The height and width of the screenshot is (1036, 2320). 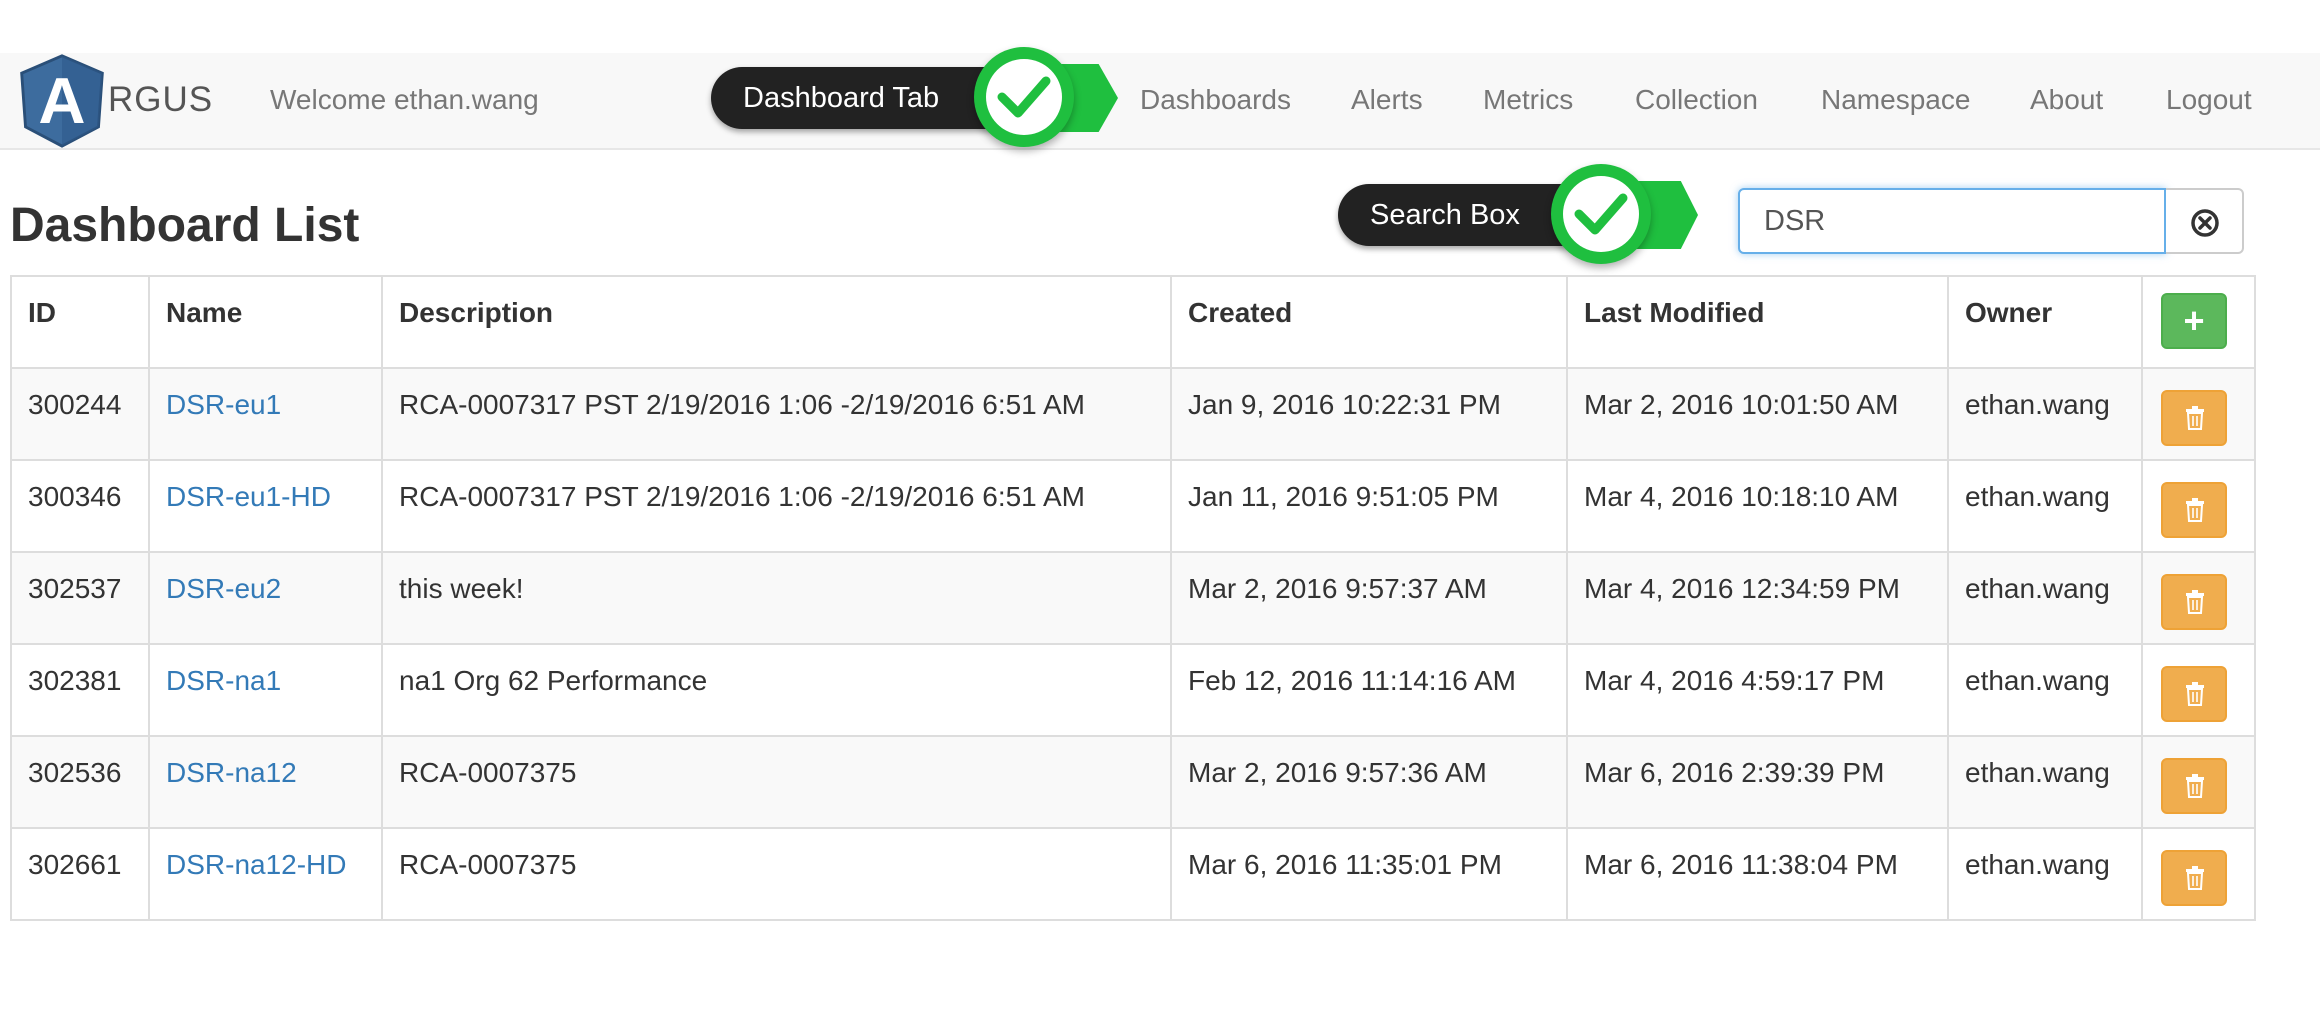 I want to click on cell-created: Mar 2, 2016 9:57:36 AM, so click(x=1369, y=782).